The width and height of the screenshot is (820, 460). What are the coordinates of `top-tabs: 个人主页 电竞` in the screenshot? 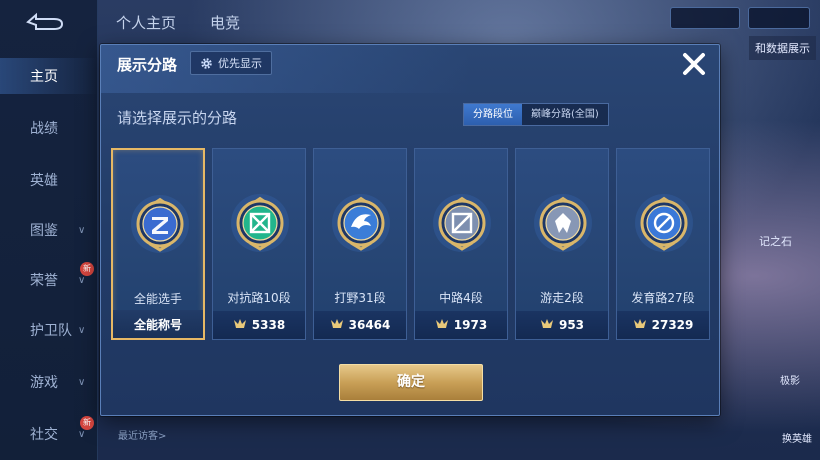 It's located at (178, 22).